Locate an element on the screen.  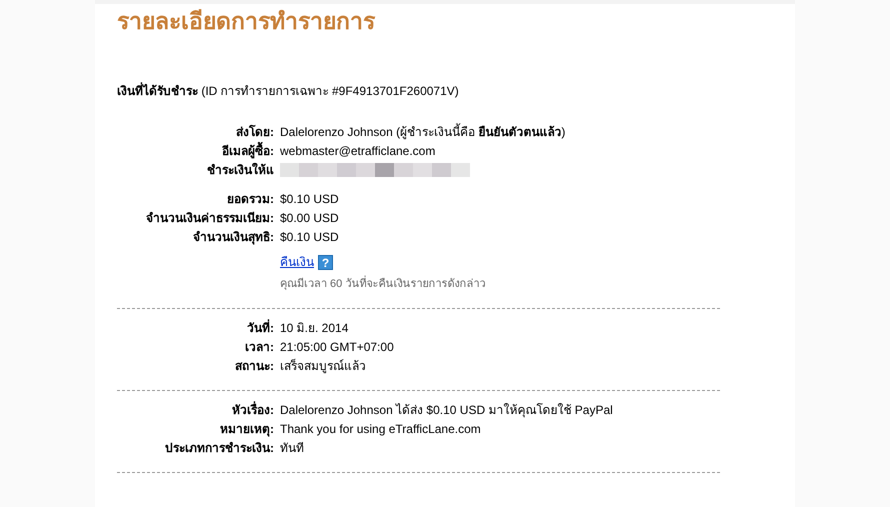
refund-link: คืนเงิน is located at coordinates (297, 261).